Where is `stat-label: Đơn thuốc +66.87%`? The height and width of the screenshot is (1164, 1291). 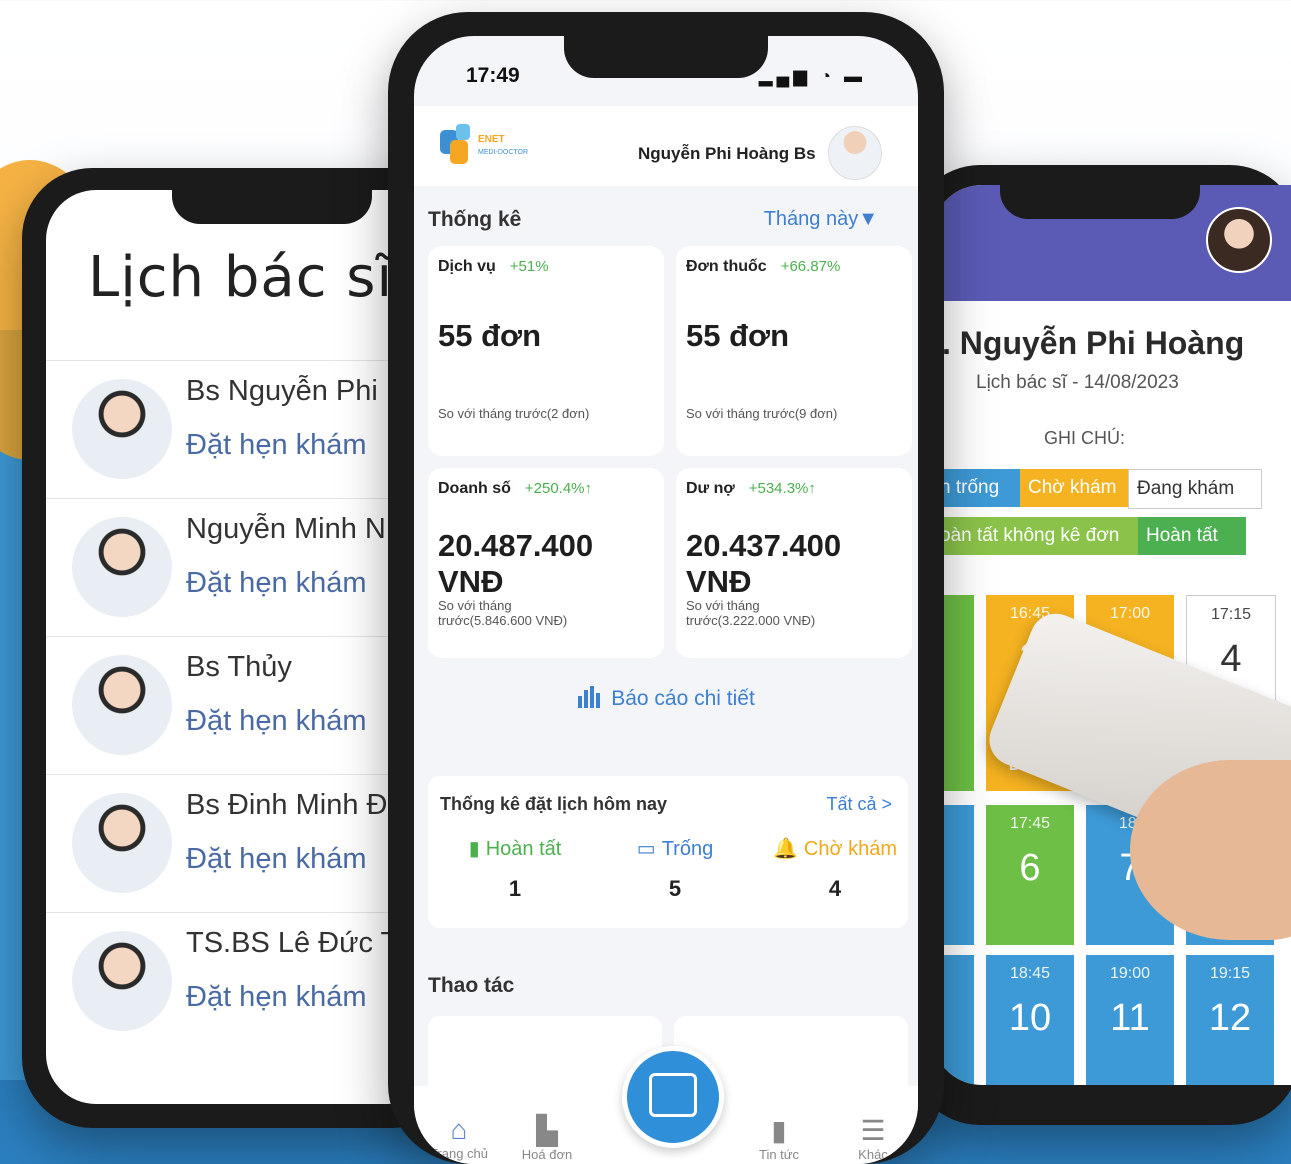 stat-label: Đơn thuốc +66.87% is located at coordinates (763, 267).